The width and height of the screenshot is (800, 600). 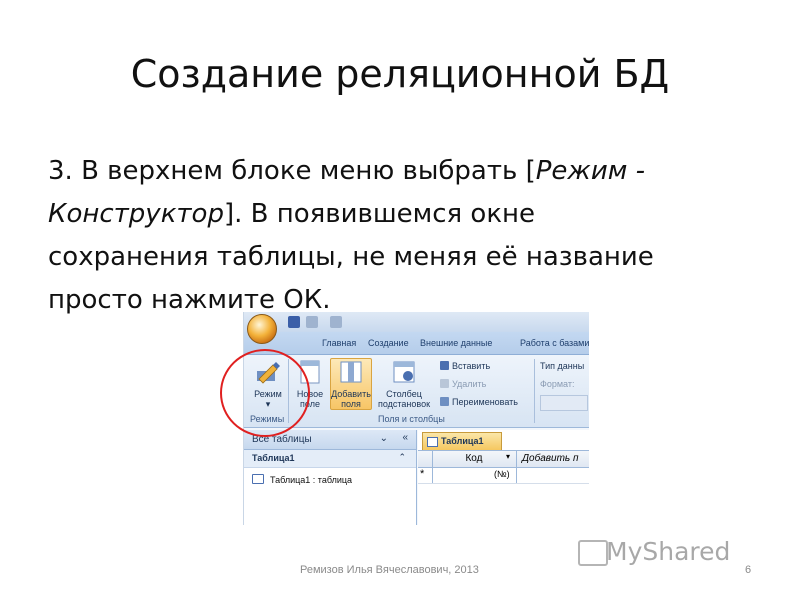 I want to click on watermark: MyShared, so click(x=668, y=551).